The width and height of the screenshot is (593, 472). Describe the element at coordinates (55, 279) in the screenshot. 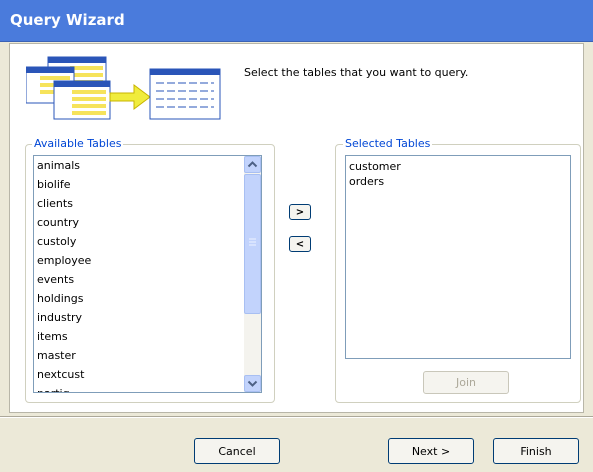

I see `list-item: events` at that location.